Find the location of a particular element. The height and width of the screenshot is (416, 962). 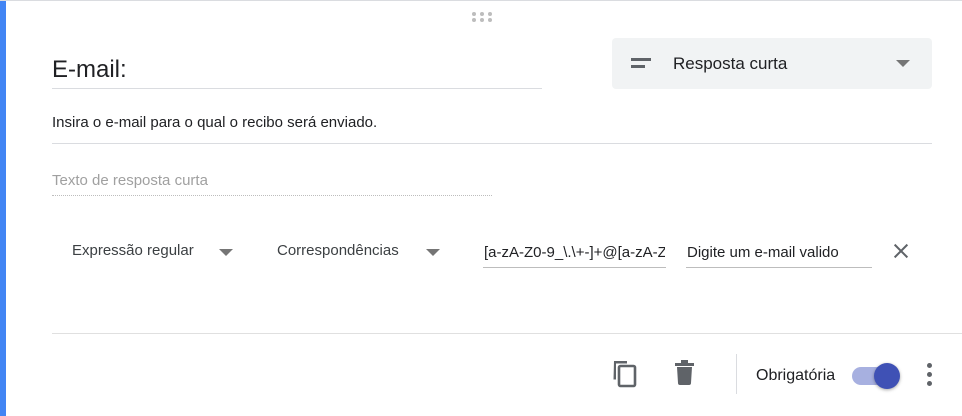

copy-icon is located at coordinates (625, 374).